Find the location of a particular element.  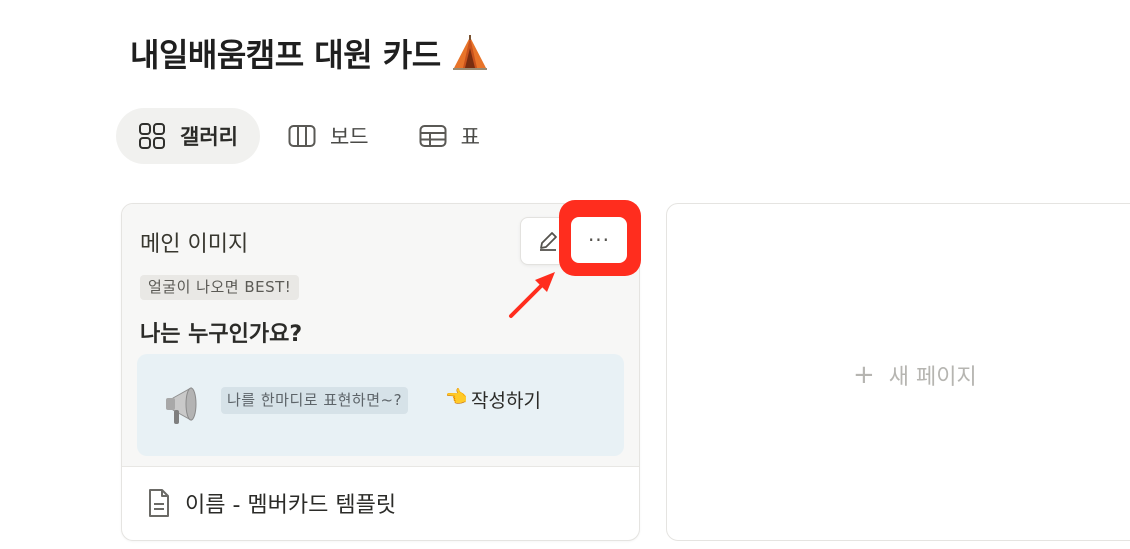

table-icon is located at coordinates (433, 136).